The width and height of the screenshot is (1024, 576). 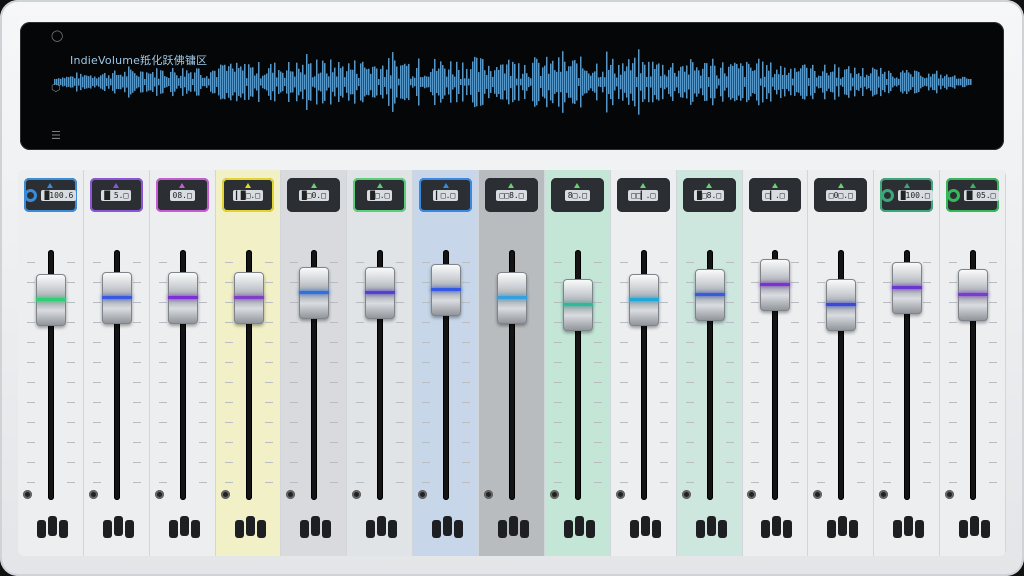 What do you see at coordinates (775, 195) in the screenshot?
I see `channel-display: □▎.□` at bounding box center [775, 195].